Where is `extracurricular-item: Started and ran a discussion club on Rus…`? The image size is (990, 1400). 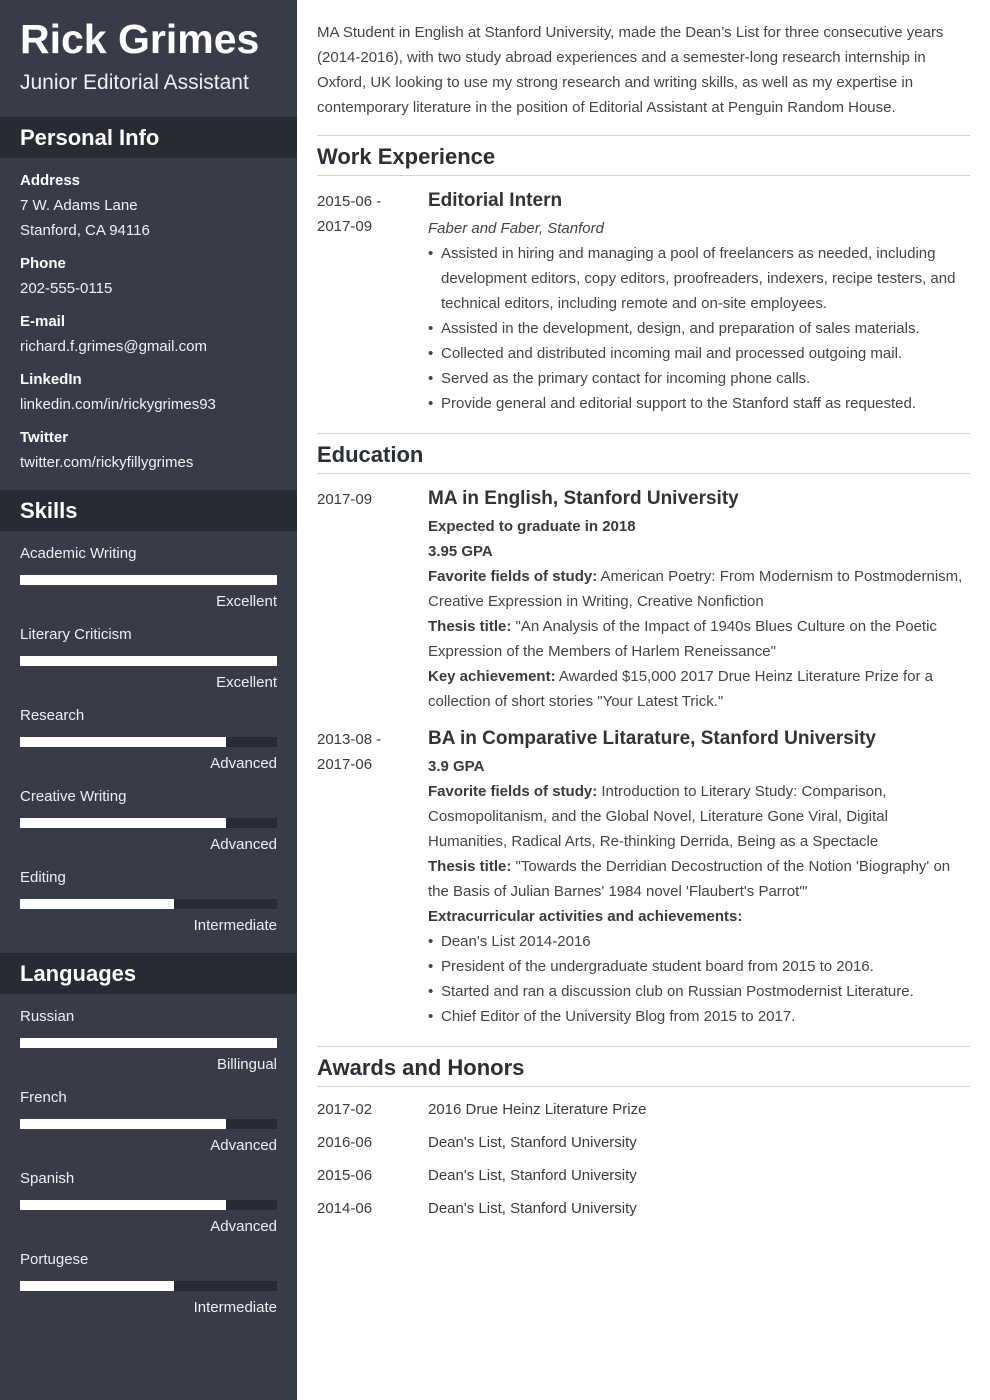 extracurricular-item: Started and ran a discussion club on Rus… is located at coordinates (698, 991).